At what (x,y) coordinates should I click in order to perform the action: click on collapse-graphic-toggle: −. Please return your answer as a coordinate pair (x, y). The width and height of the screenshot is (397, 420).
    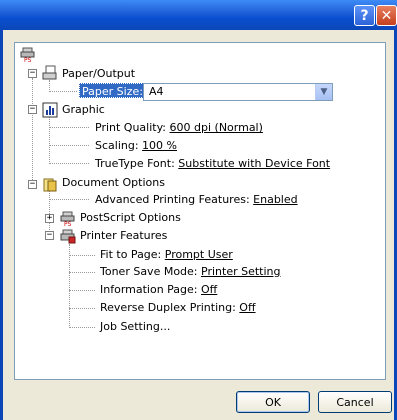
    Looking at the image, I should click on (32, 109).